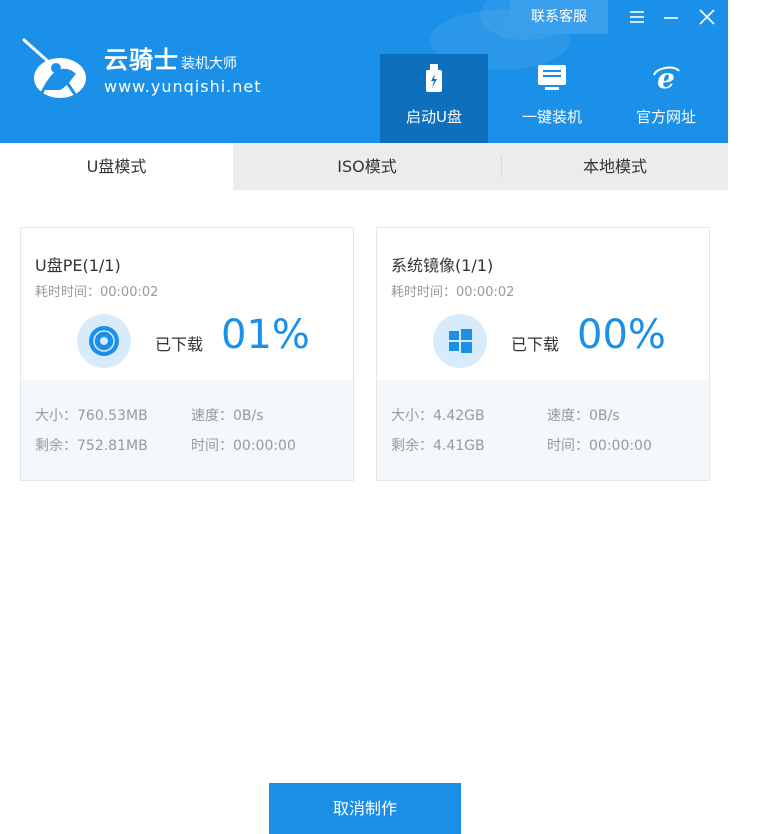 This screenshot has width=760, height=834. What do you see at coordinates (434, 117) in the screenshot?
I see `nav-label: 启动U盘` at bounding box center [434, 117].